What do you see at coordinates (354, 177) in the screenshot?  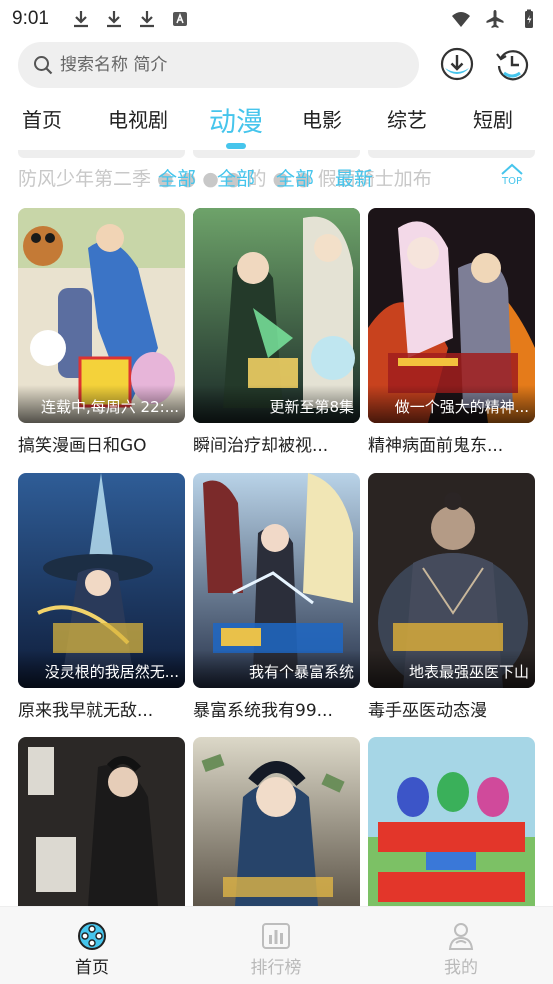 I see `filter-chip-latest: 最新` at bounding box center [354, 177].